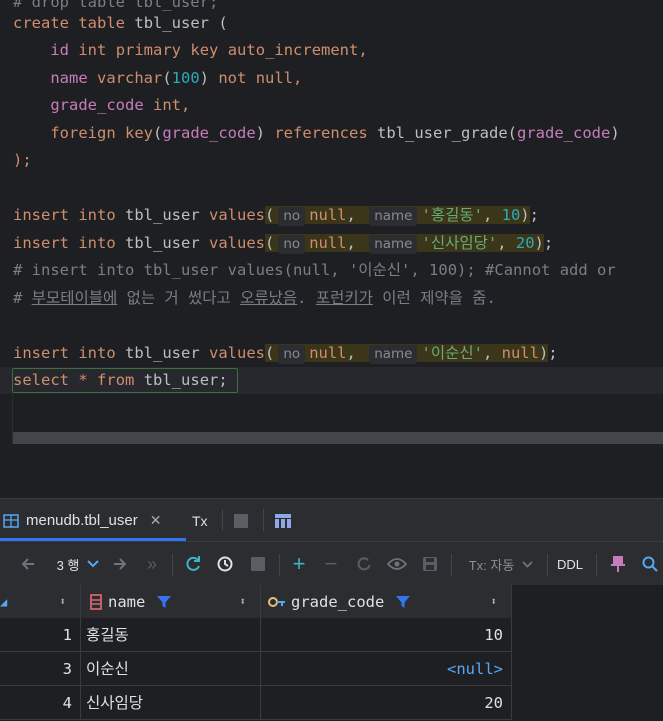 The image size is (663, 721). Describe the element at coordinates (386, 601) in the screenshot. I see `column-header-grade-code: grade_code ⬍` at that location.